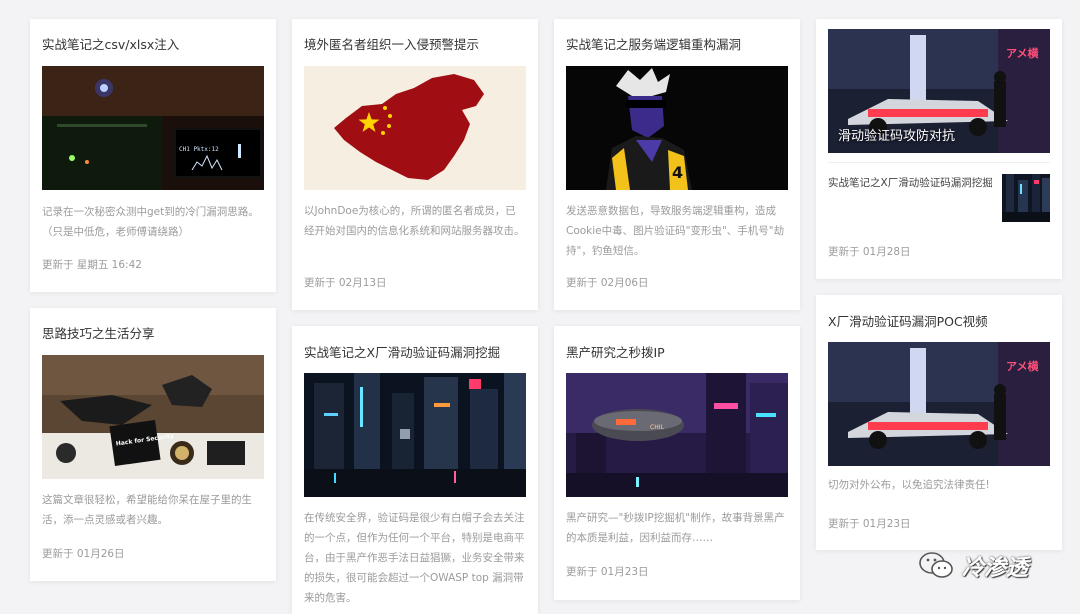 This screenshot has width=1080, height=614. What do you see at coordinates (1026, 198) in the screenshot?
I see `featured-list-thumbnail` at bounding box center [1026, 198].